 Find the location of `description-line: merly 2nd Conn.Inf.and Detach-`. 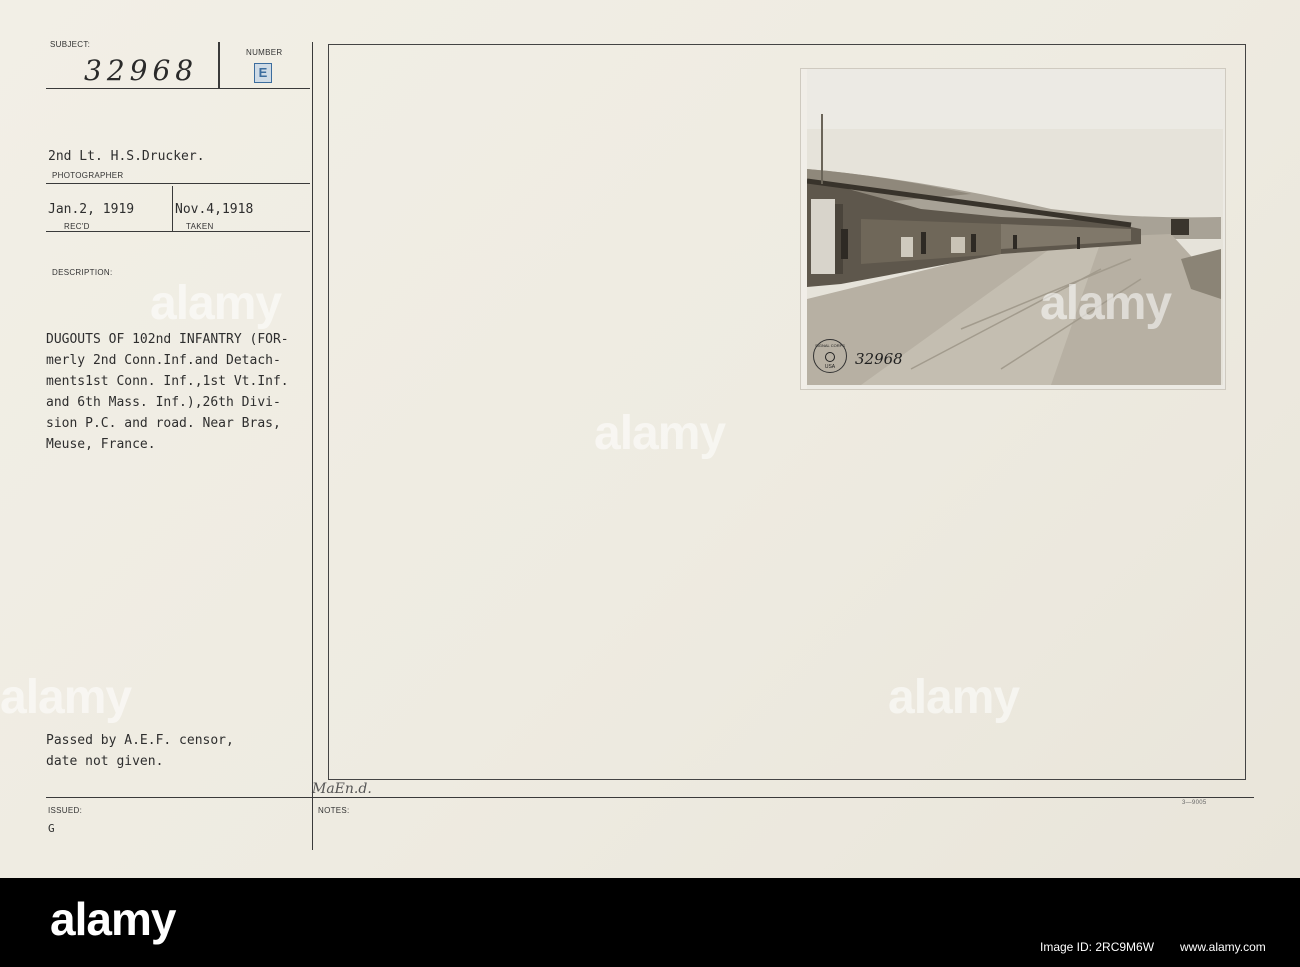

description-line: merly 2nd Conn.Inf.and Detach- is located at coordinates (163, 360).